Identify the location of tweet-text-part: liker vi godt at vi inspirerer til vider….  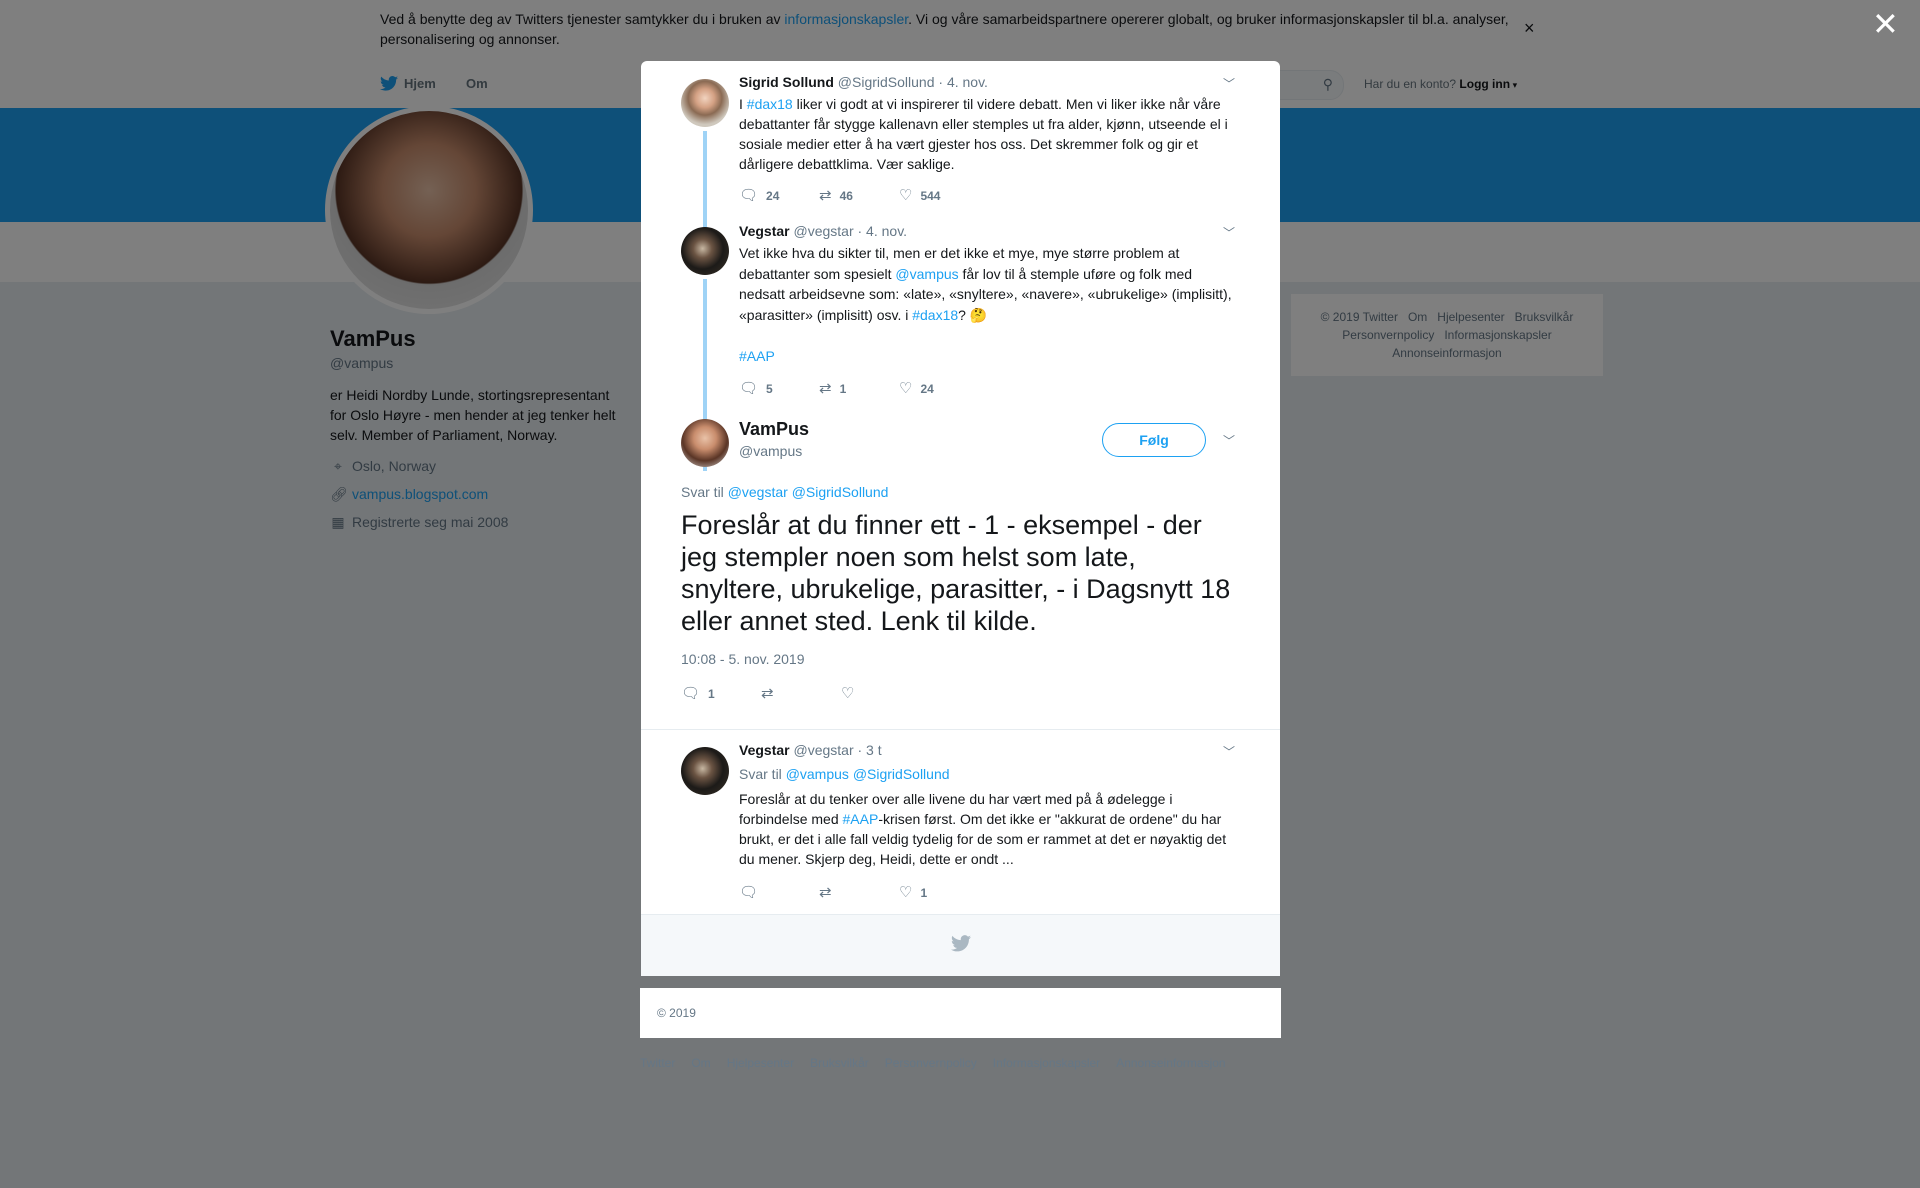
(983, 134).